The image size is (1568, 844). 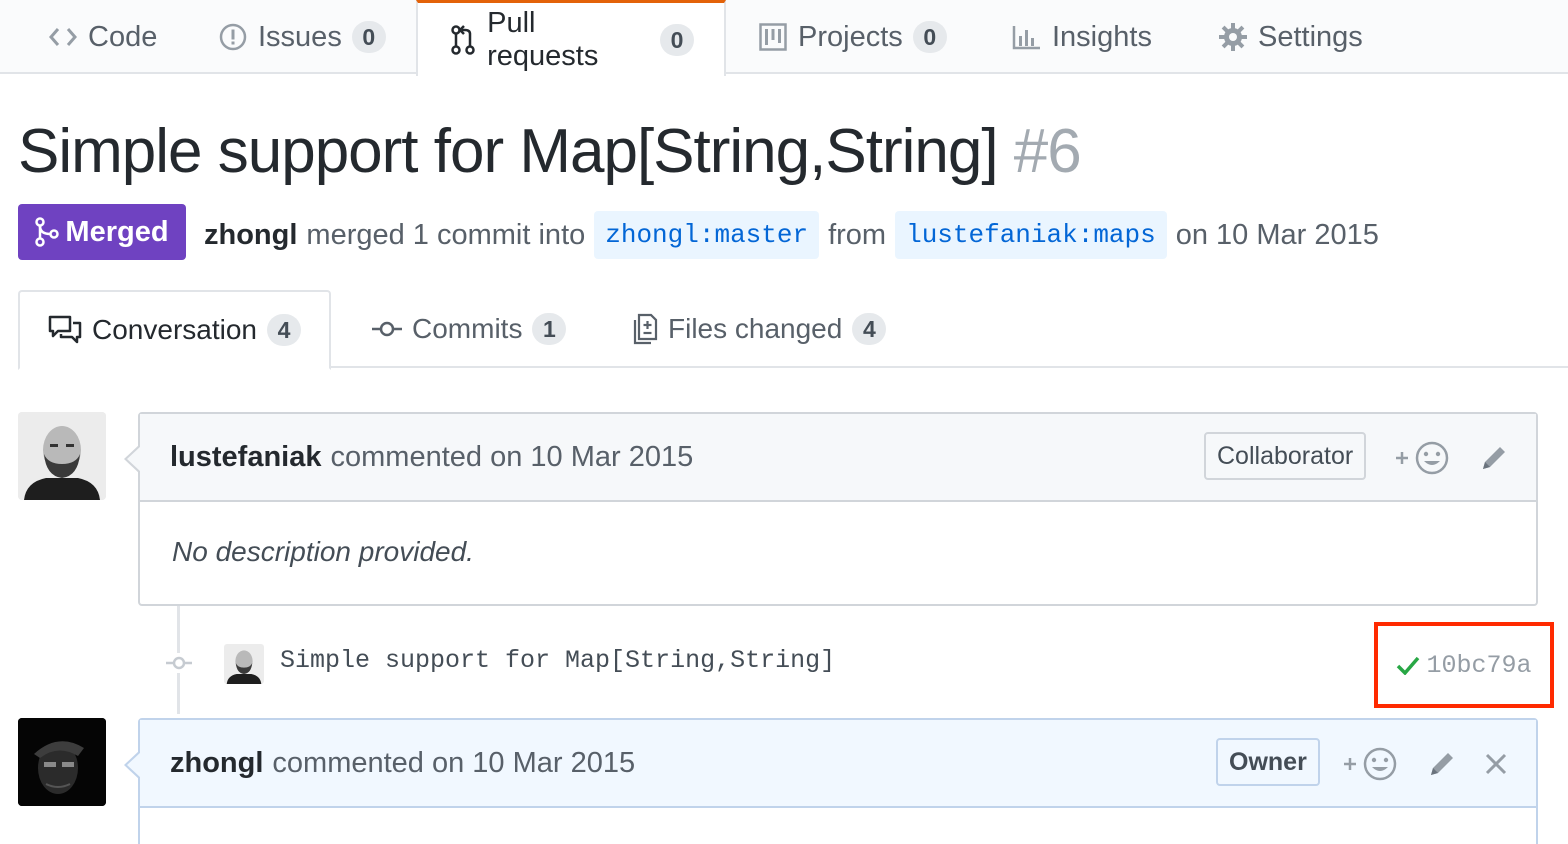 I want to click on avatar-zhongl, so click(x=62, y=762).